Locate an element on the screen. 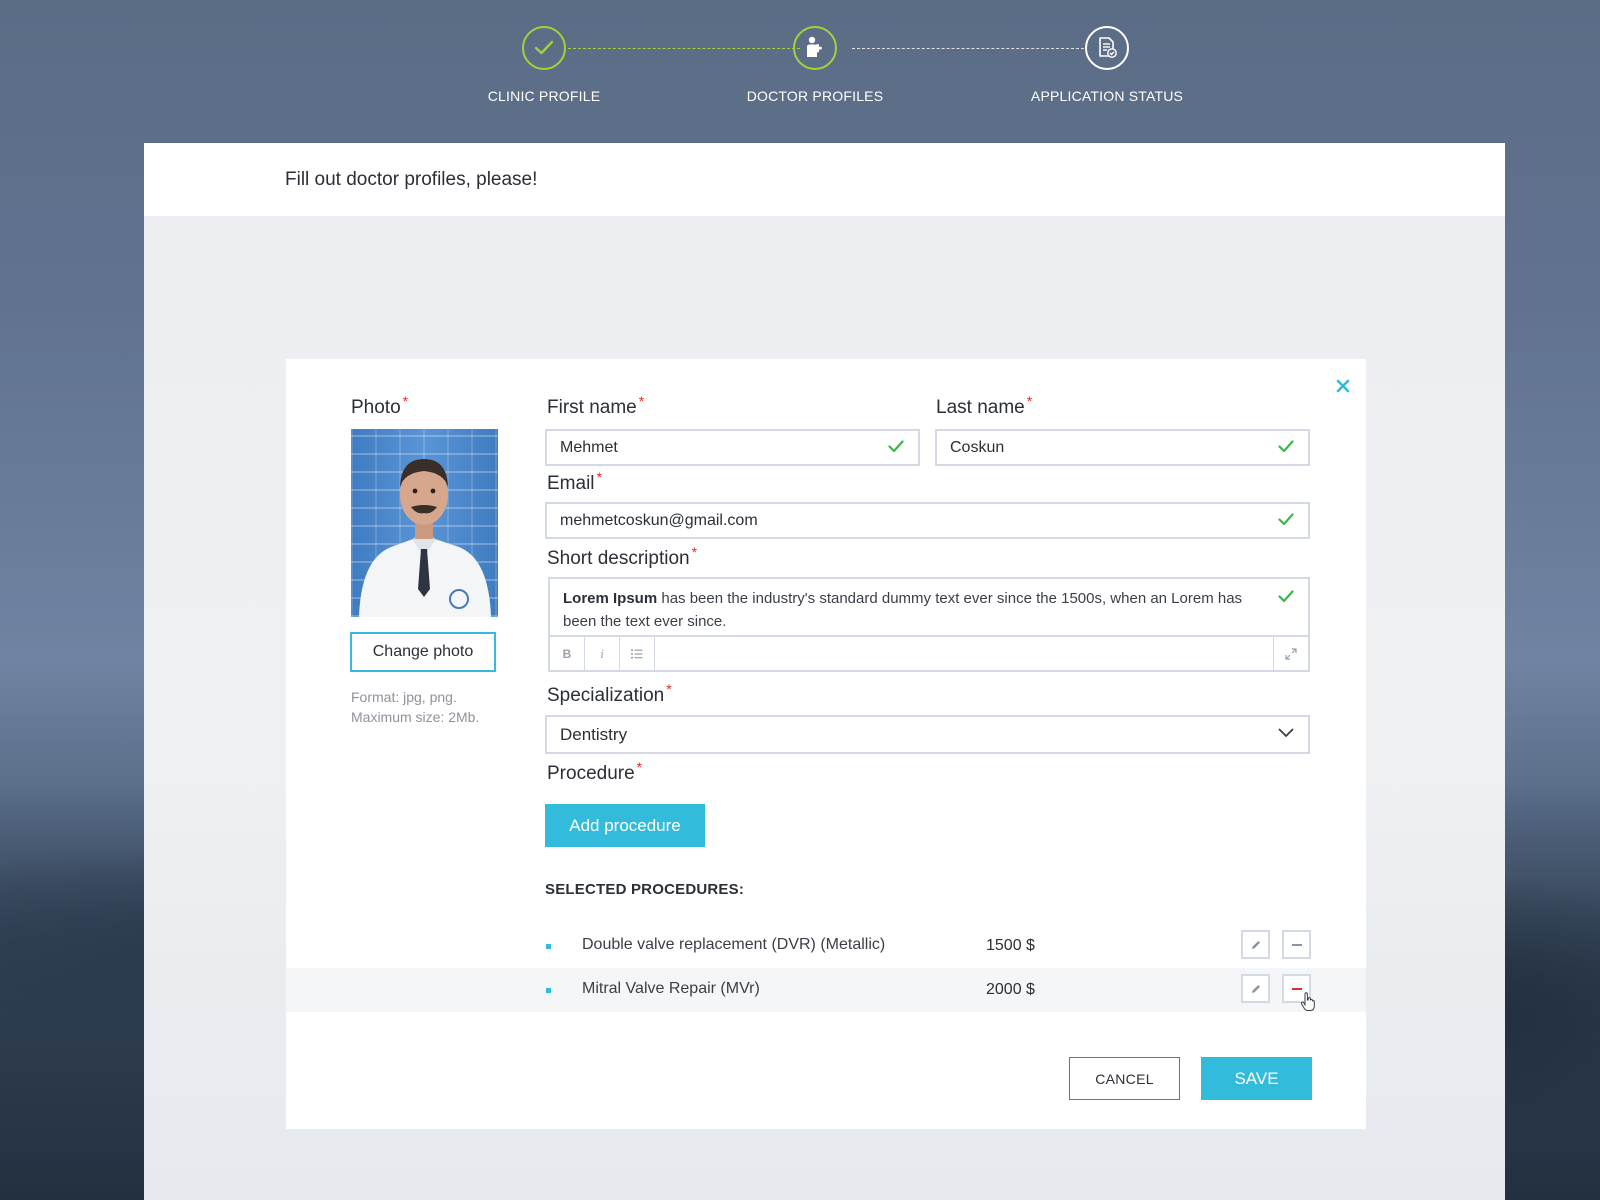  photo-format-hint: Format: jpg, png. is located at coordinates (404, 697).